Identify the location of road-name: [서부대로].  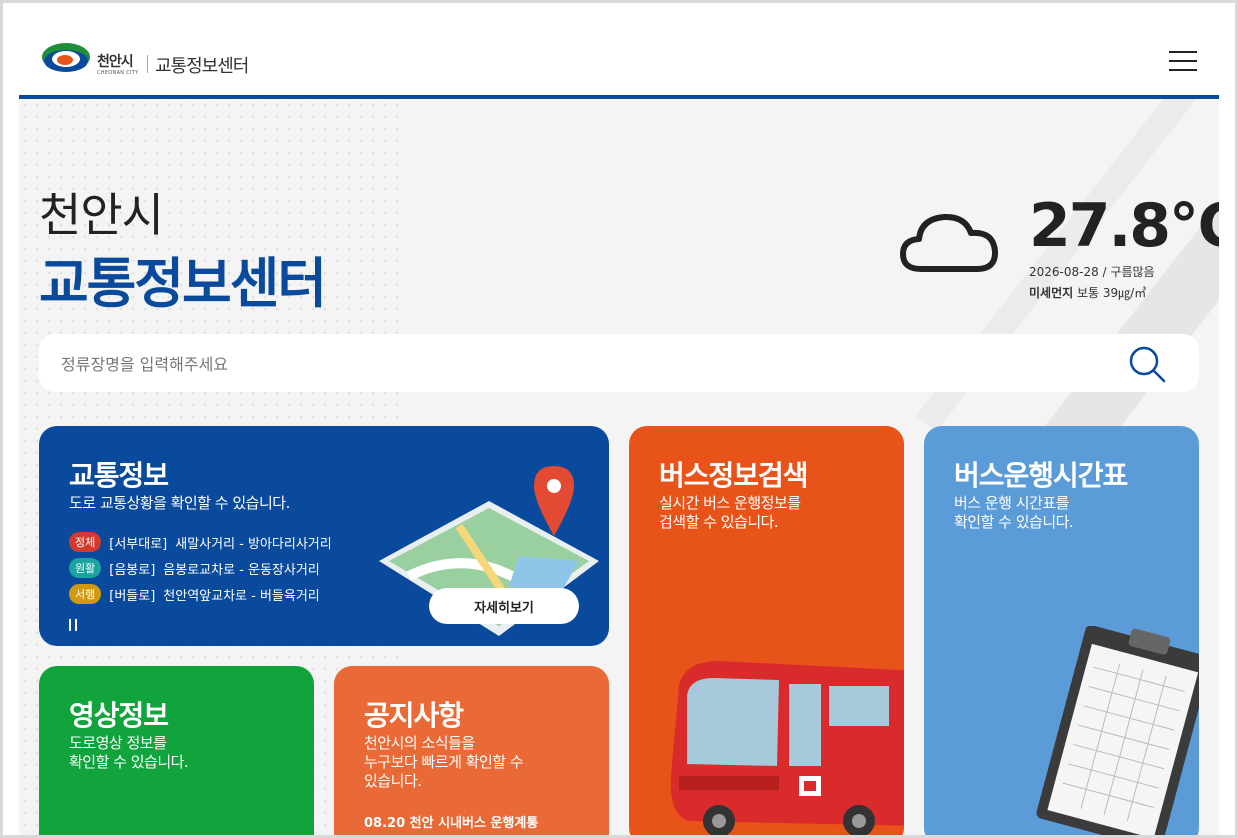
(138, 544).